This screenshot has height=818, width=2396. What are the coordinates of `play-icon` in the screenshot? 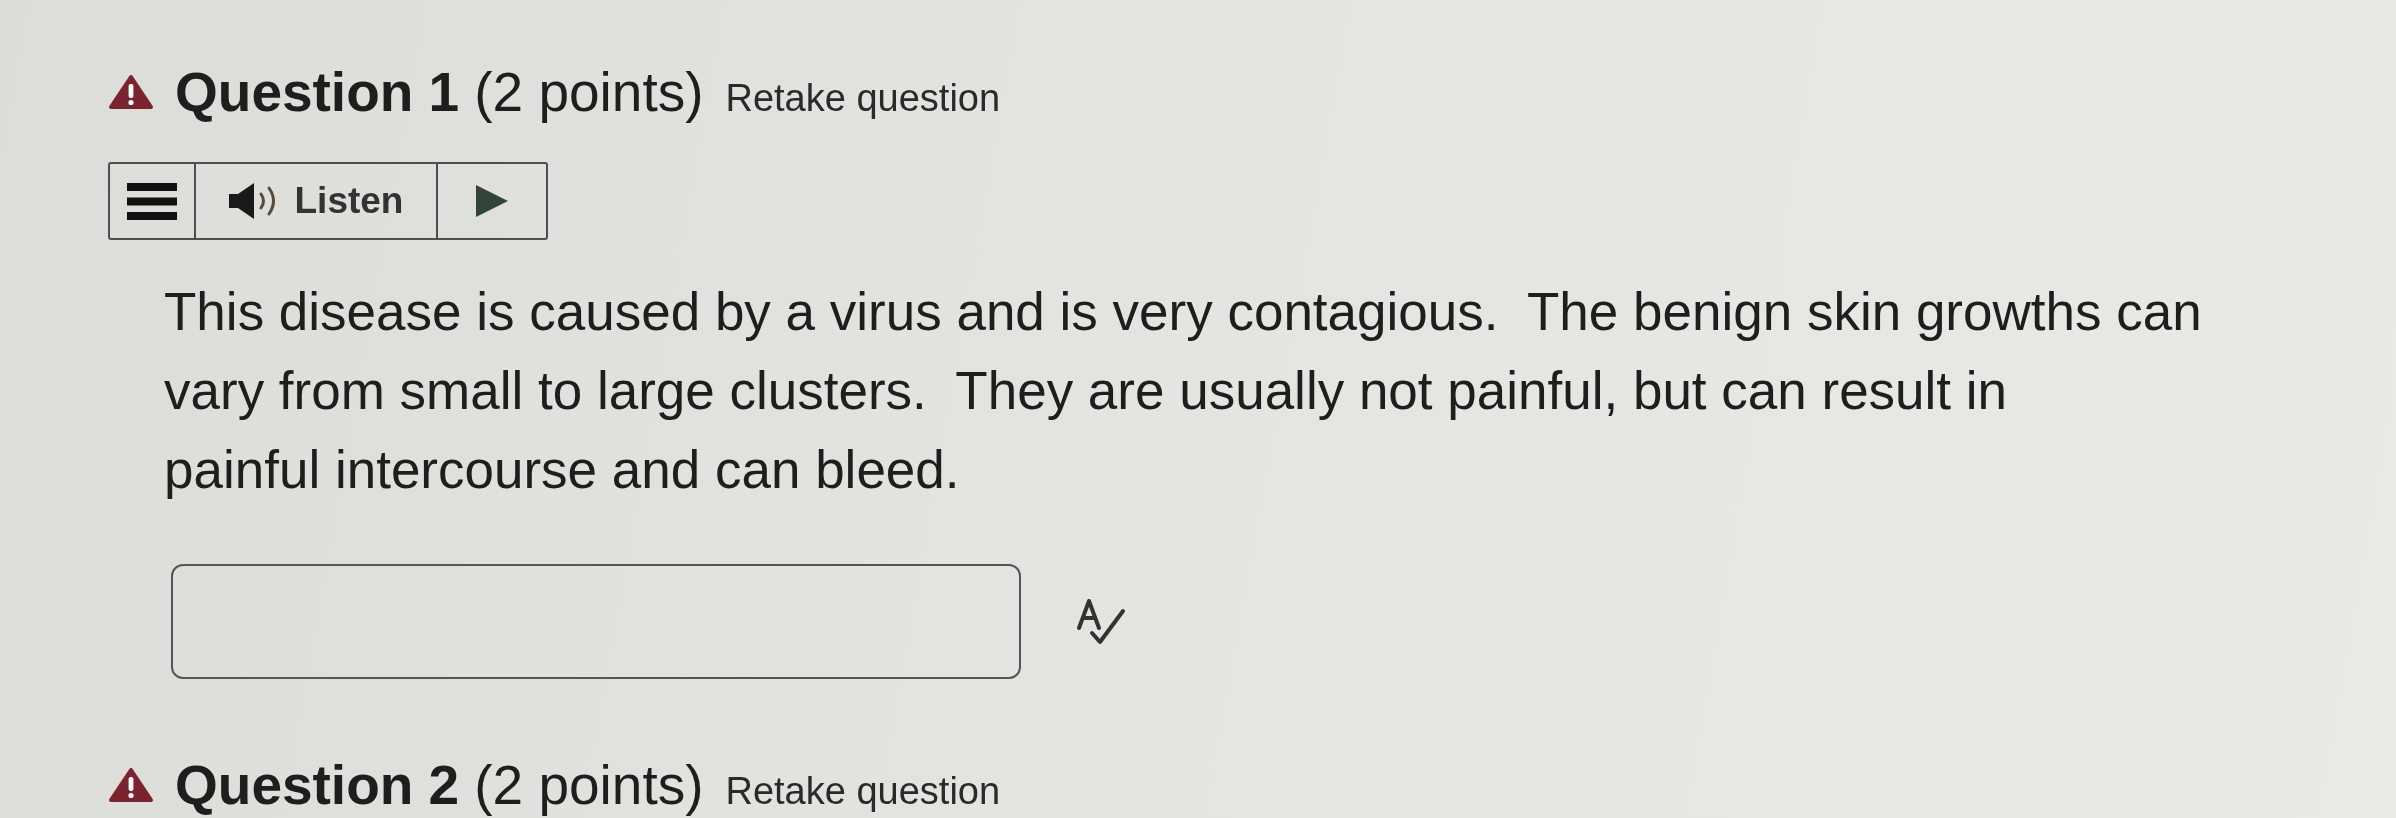 It's located at (492, 201).